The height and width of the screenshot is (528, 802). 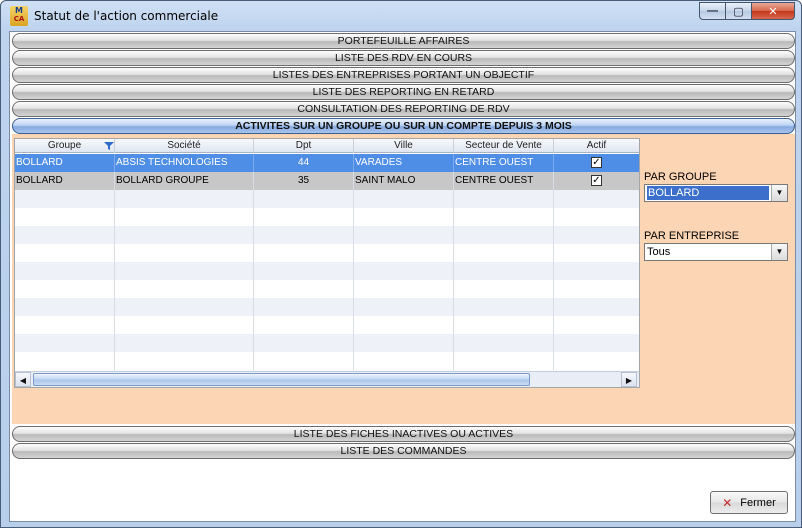 What do you see at coordinates (126, 16) in the screenshot?
I see `window-title: Statut de l'action commerciale` at bounding box center [126, 16].